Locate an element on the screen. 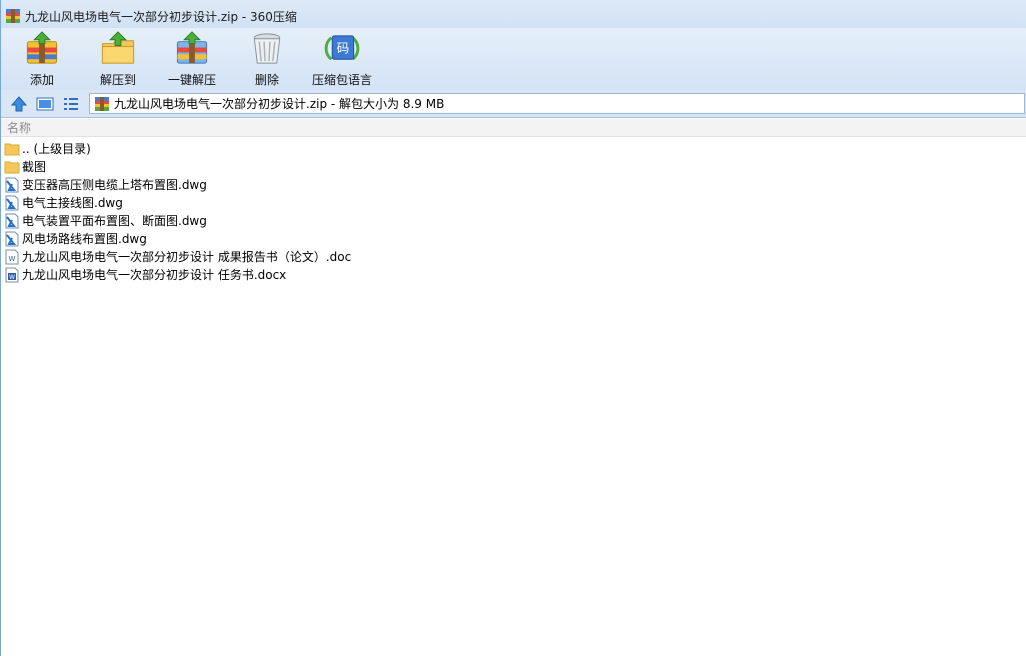  window-title: 九龙山风电场电气一次部分初步设计.zip - 360压缩 is located at coordinates (161, 16).